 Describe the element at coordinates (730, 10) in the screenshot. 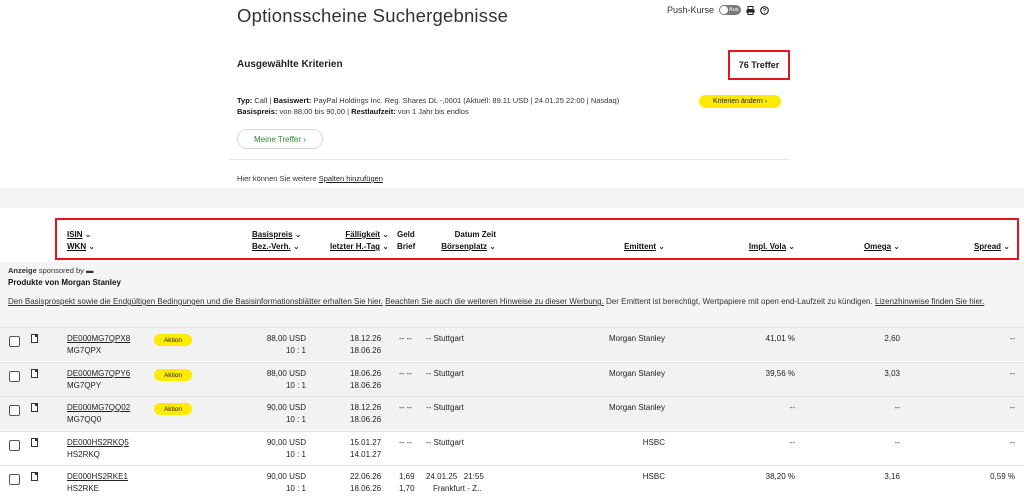

I see `push-toggle: Aus` at that location.